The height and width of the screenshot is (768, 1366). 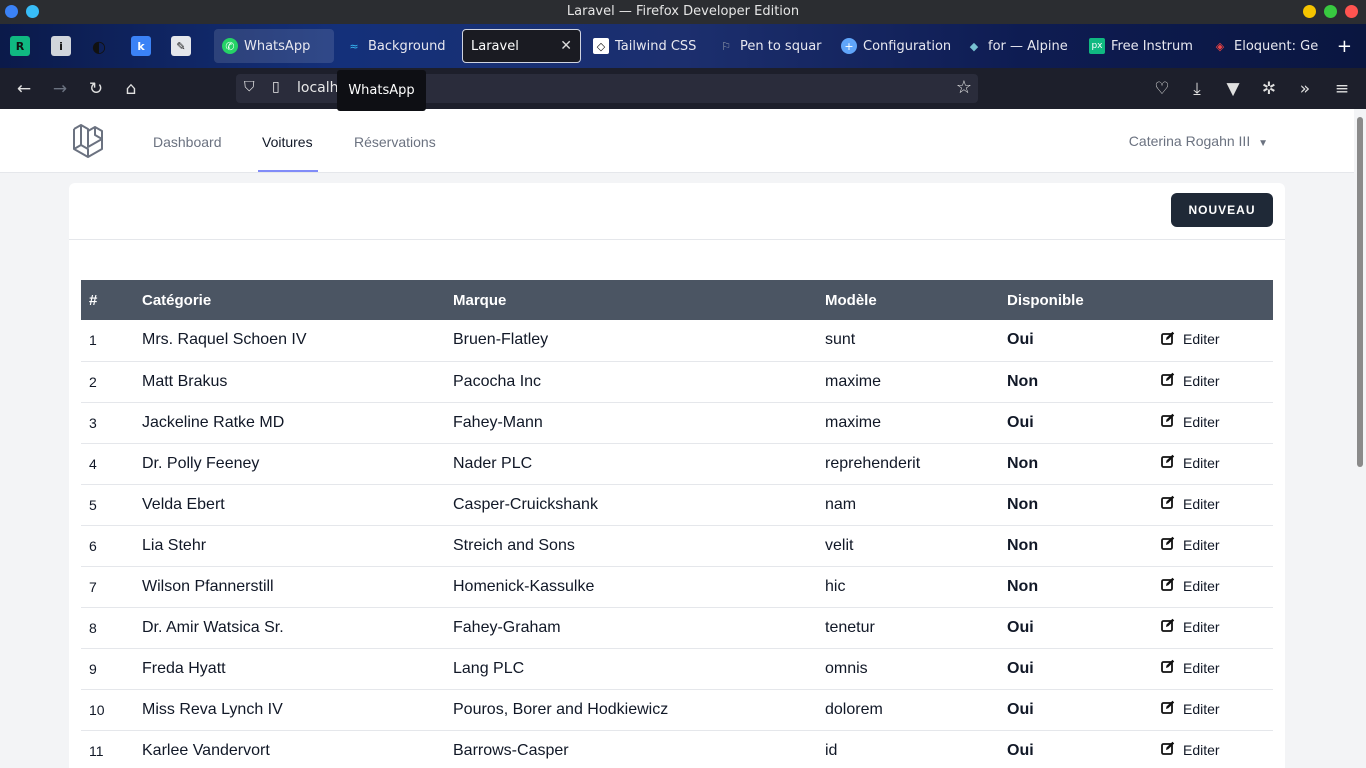 I want to click on minimize-button, so click(x=1309, y=11).